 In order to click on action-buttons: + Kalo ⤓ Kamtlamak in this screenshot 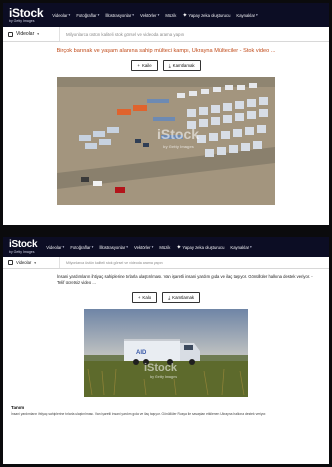, I will do `click(166, 298)`.